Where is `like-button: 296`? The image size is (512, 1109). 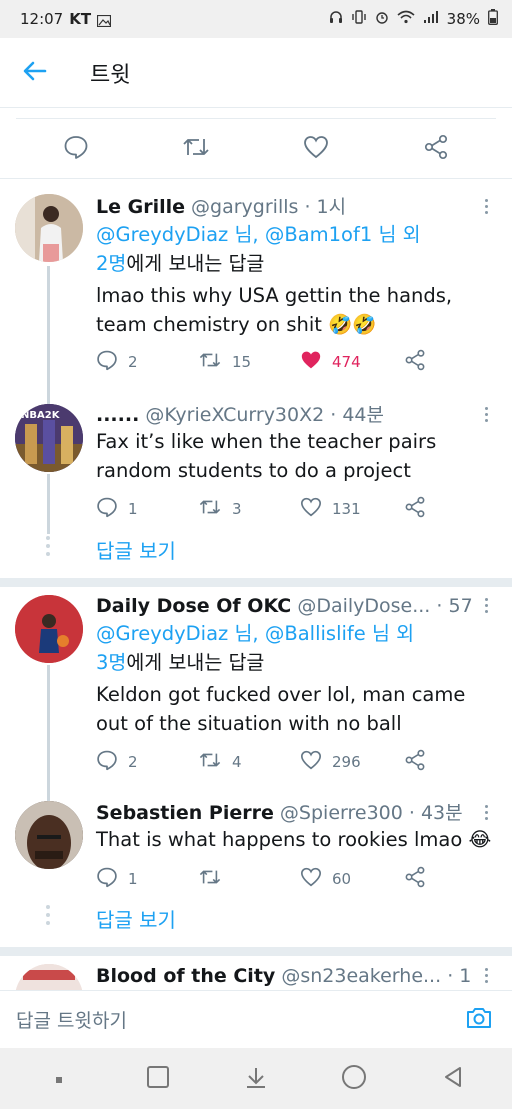
like-button: 296 is located at coordinates (352, 762).